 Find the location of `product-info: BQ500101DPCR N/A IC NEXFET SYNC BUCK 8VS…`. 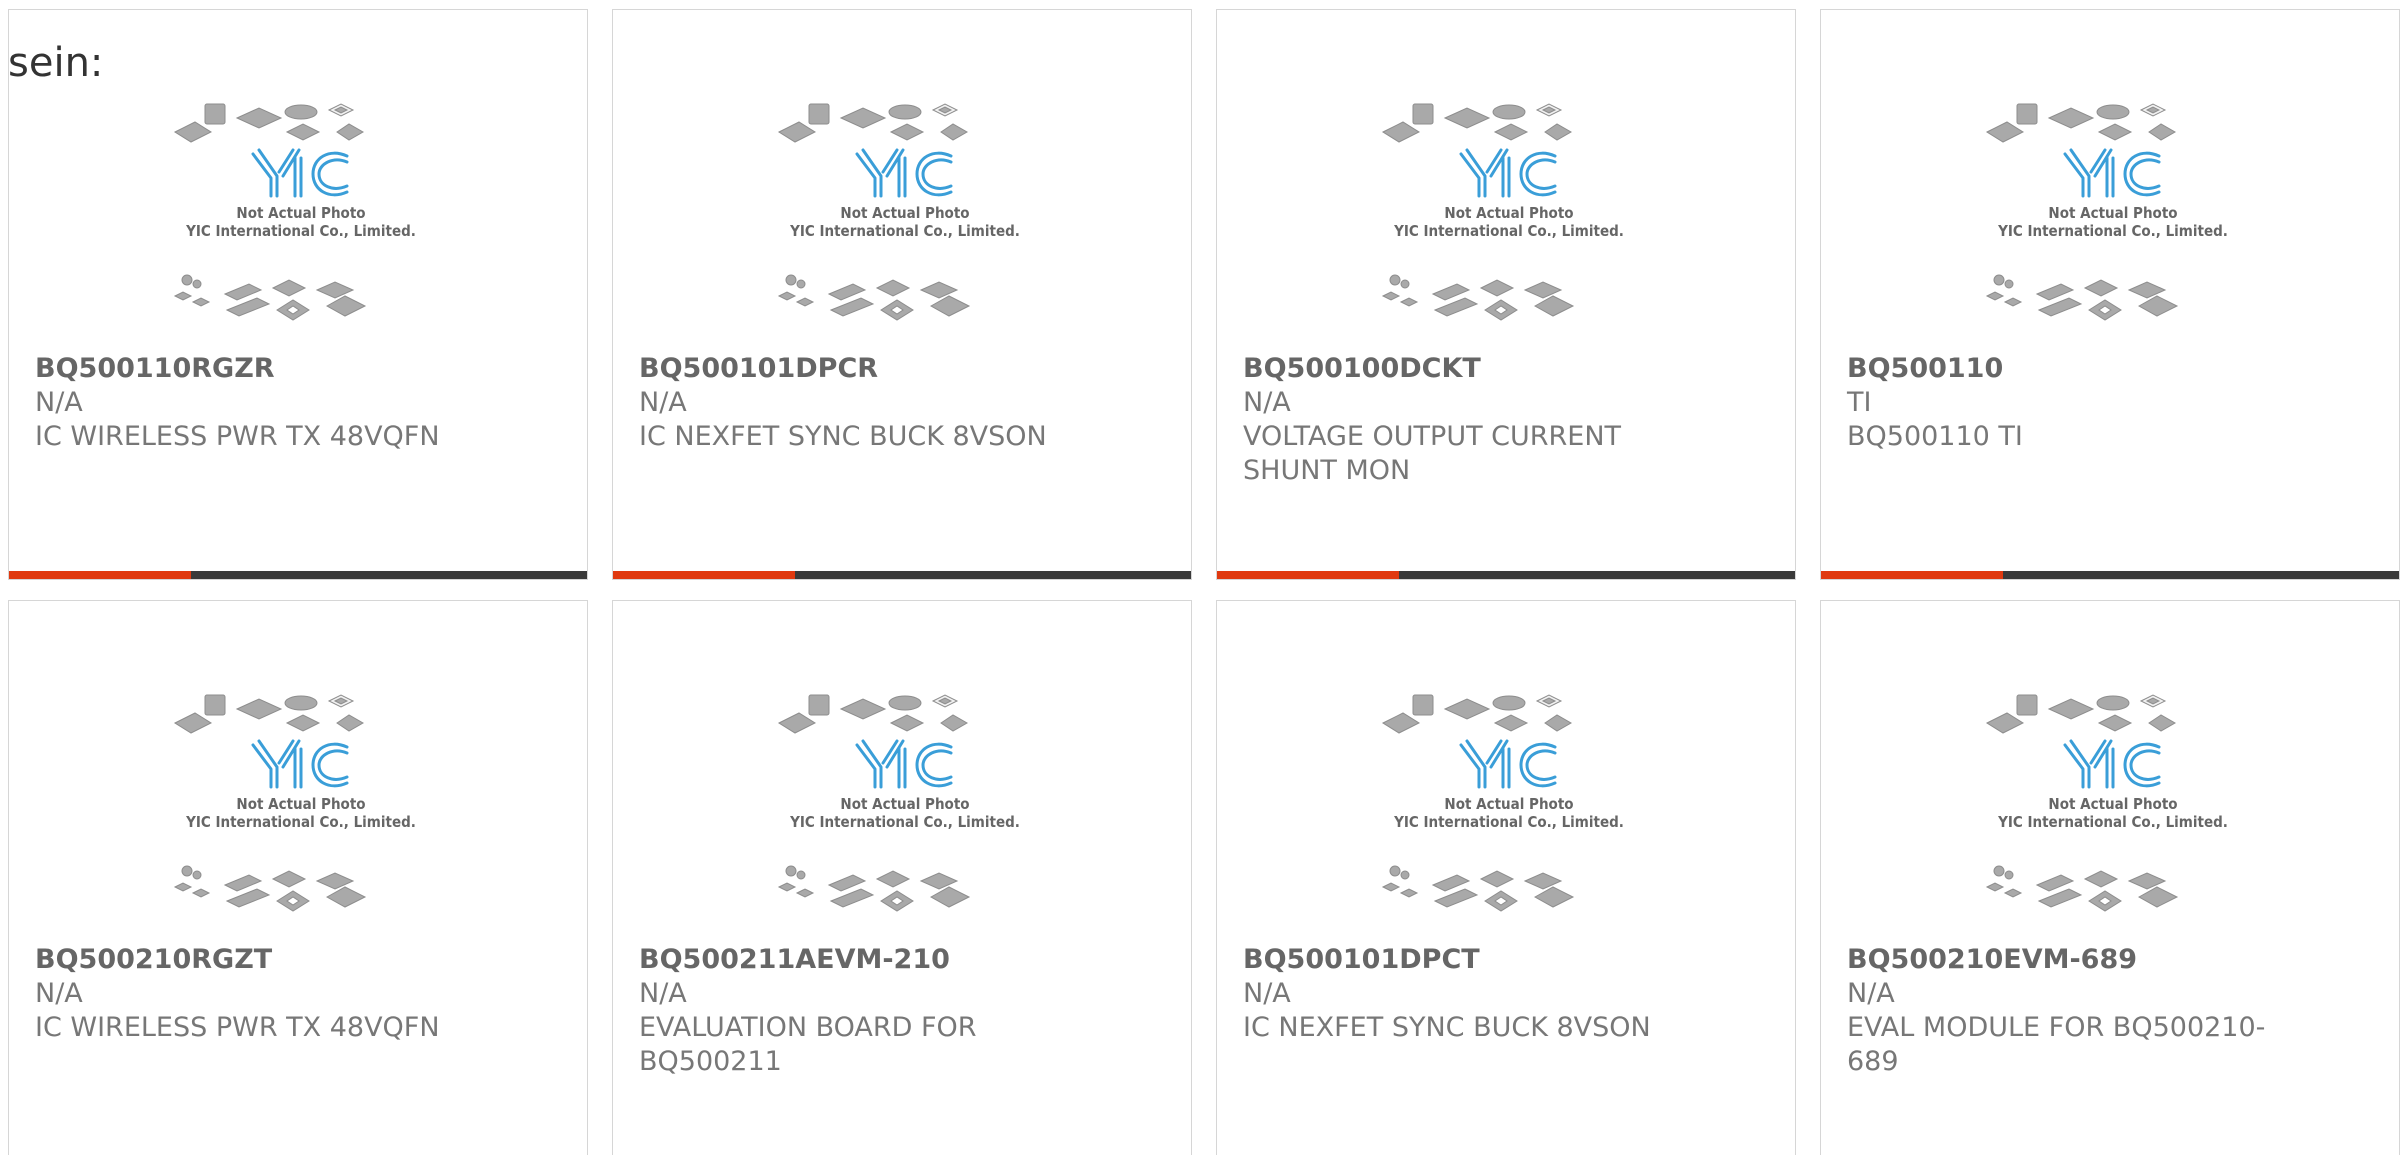

product-info: BQ500101DPCR N/A IC NEXFET SYNC BUCK 8VS… is located at coordinates (899, 403).